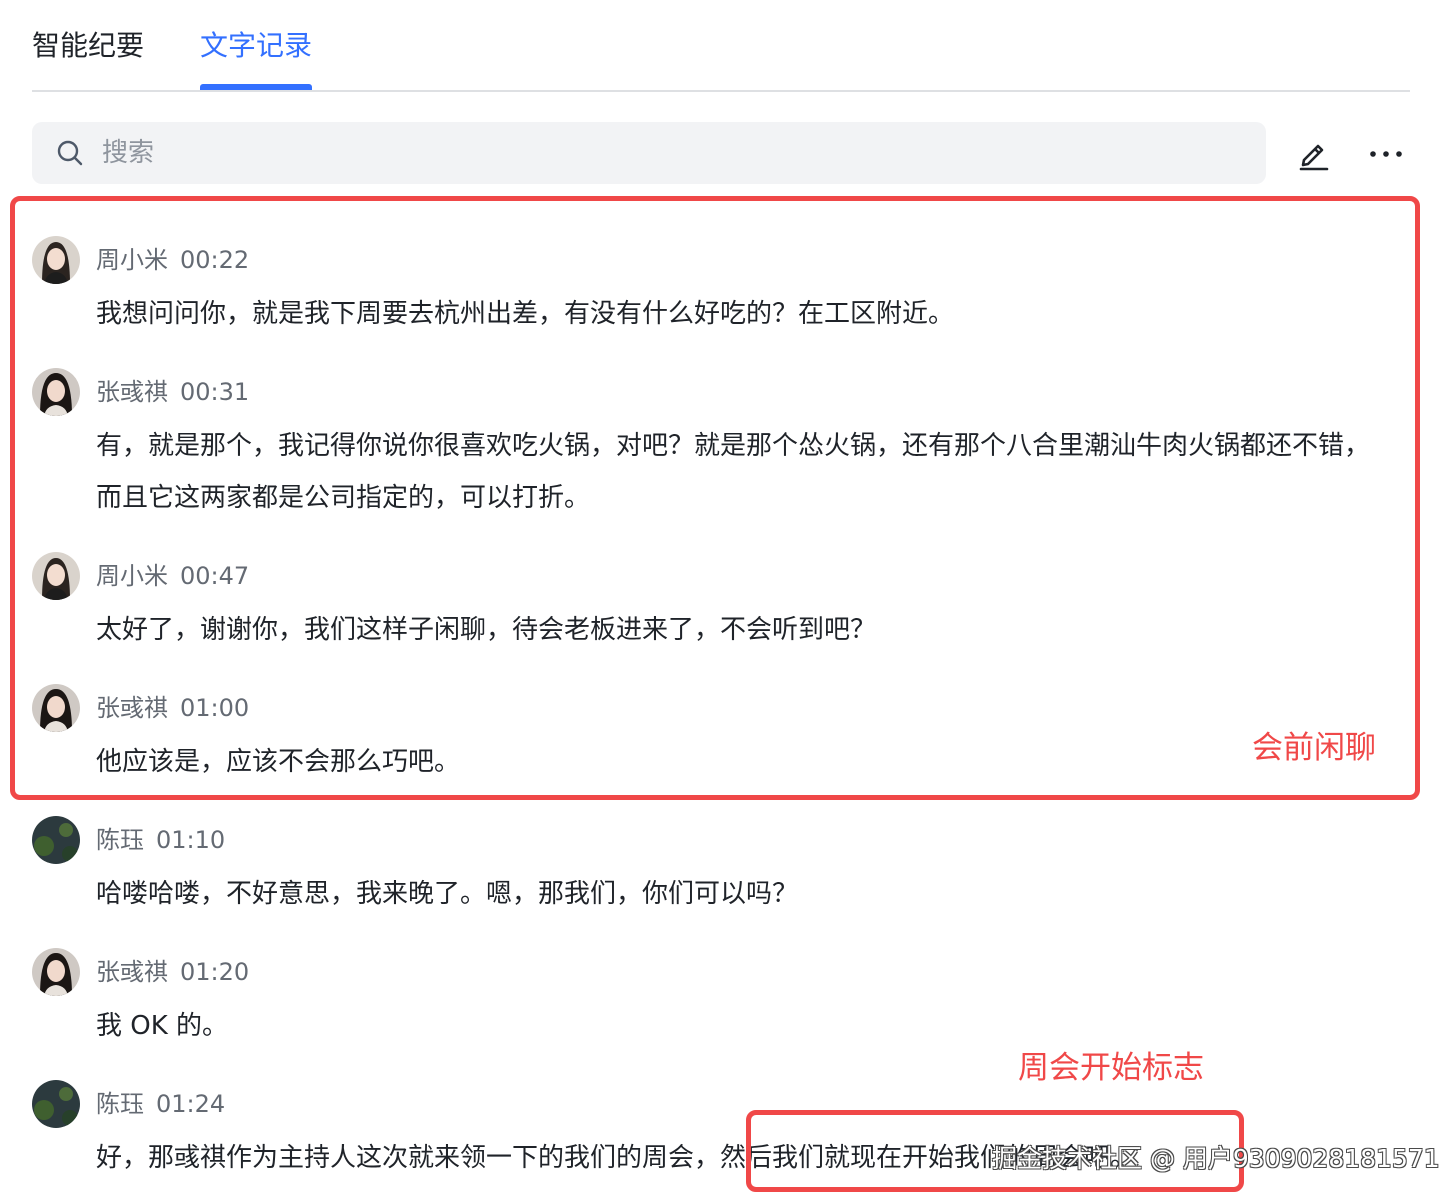 The width and height of the screenshot is (1442, 1204). What do you see at coordinates (88, 46) in the screenshot?
I see `tab-smart-summary: 智能纪要` at bounding box center [88, 46].